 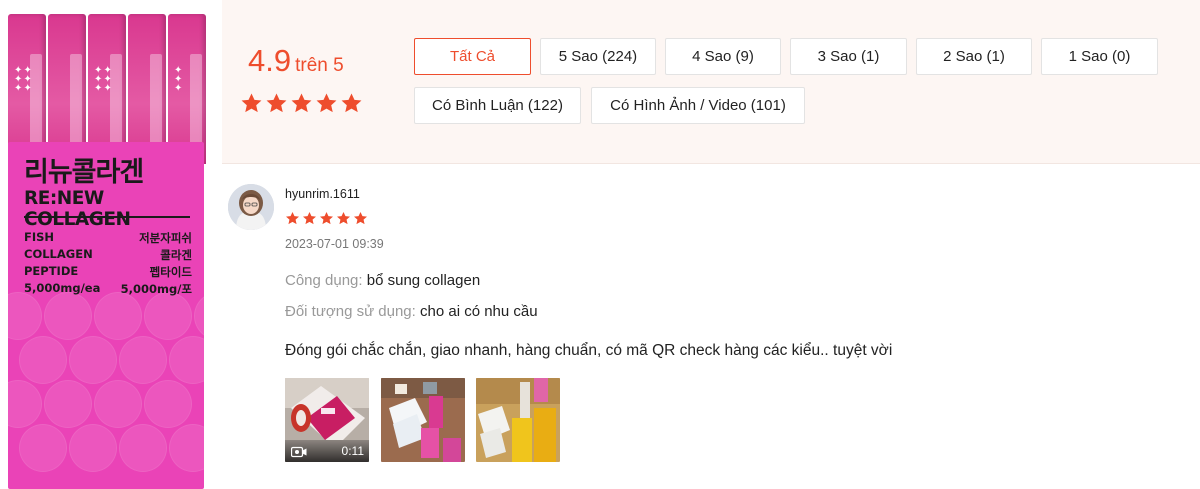 What do you see at coordinates (319, 65) in the screenshot?
I see `rating-out-of: trên 5` at bounding box center [319, 65].